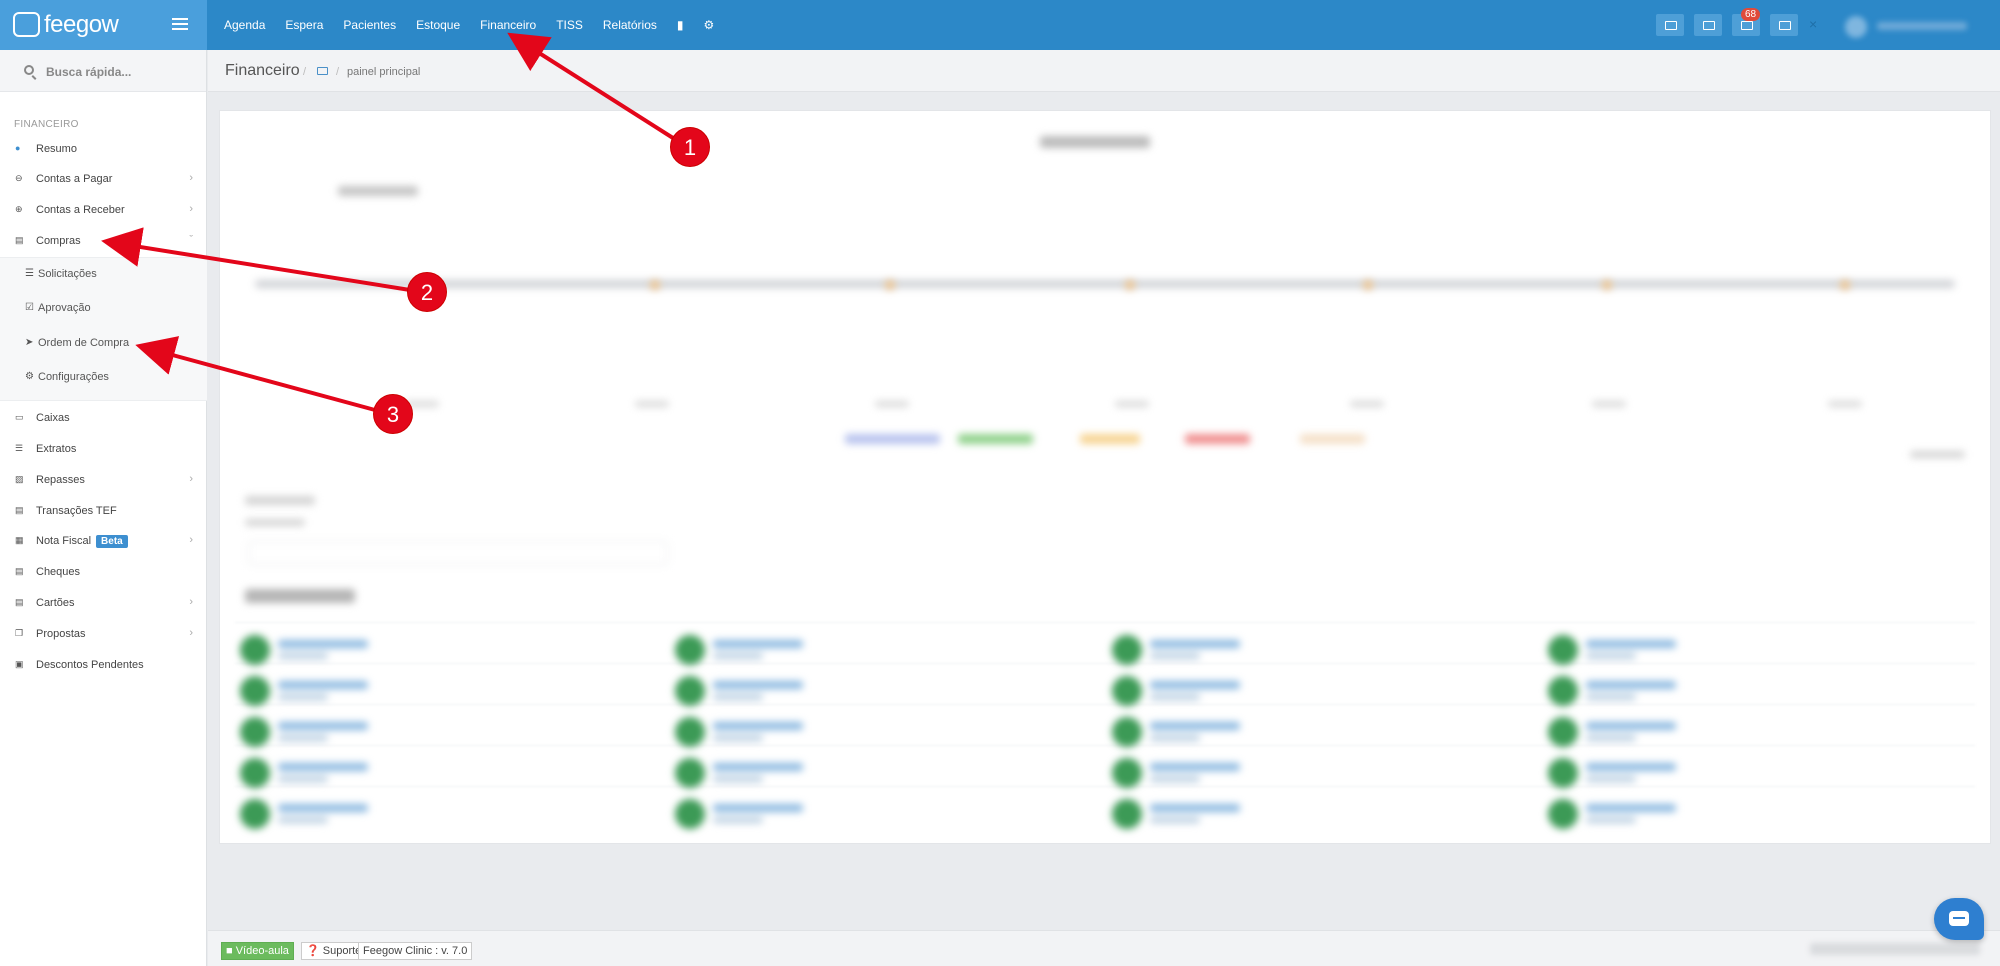 The width and height of the screenshot is (2000, 966). Describe the element at coordinates (180, 24) in the screenshot. I see `hamburger-icon` at that location.